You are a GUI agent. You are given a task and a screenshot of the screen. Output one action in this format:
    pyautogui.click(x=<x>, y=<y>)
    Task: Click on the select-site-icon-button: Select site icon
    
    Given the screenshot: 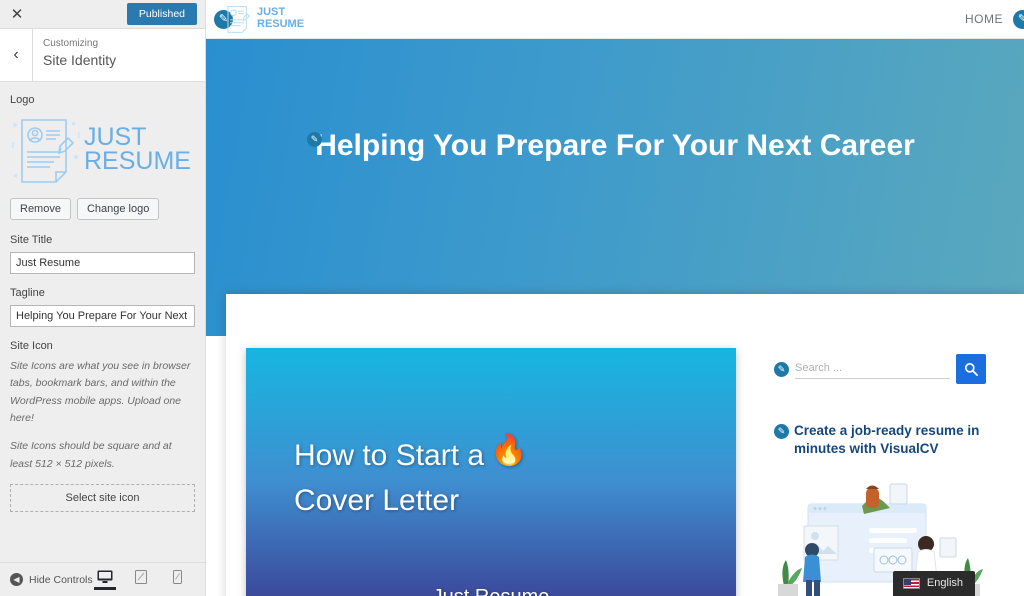 What is the action you would take?
    pyautogui.click(x=102, y=497)
    